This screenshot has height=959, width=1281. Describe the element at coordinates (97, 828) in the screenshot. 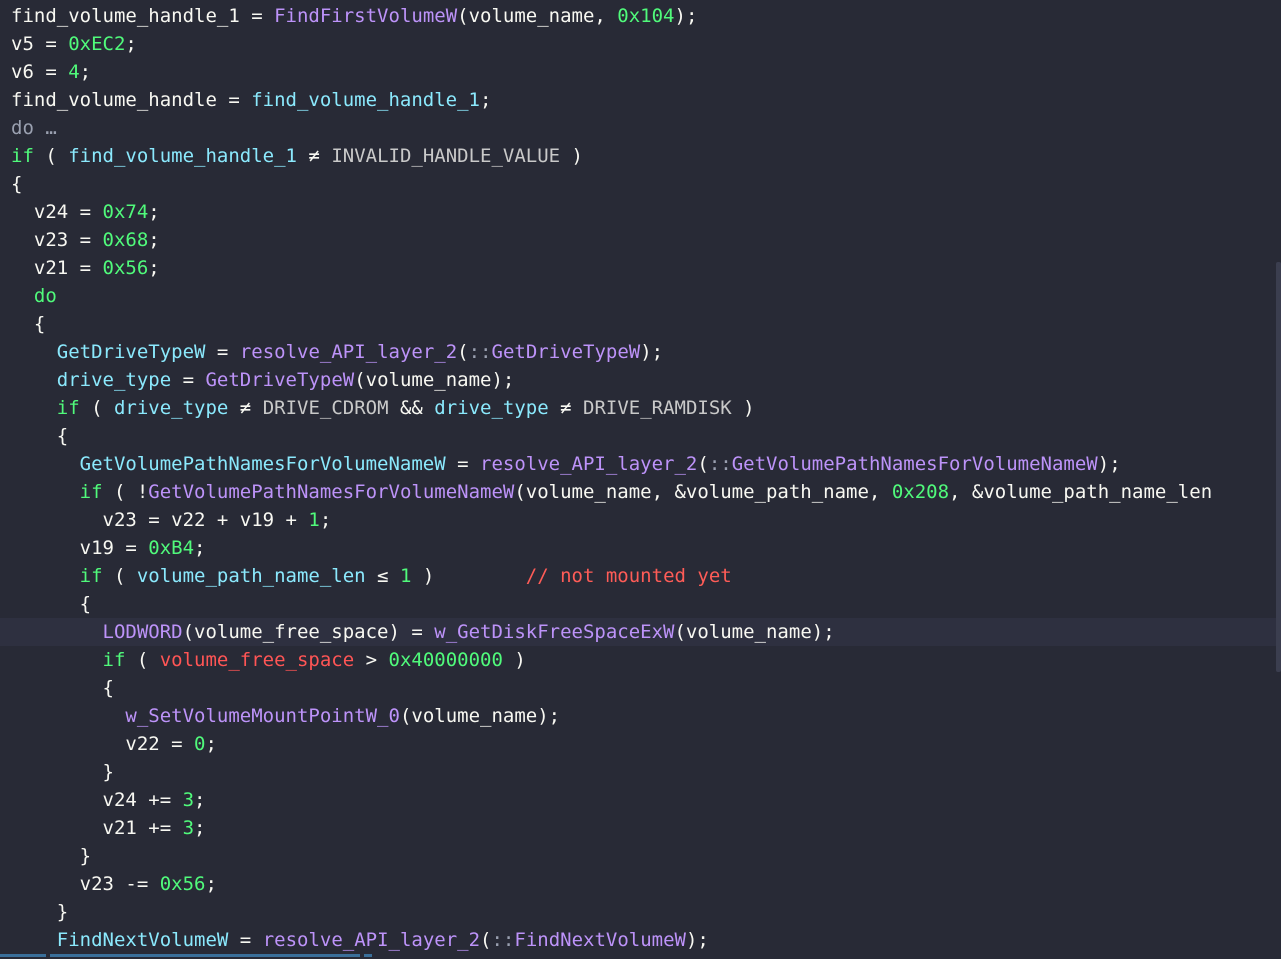

I see `code-token-plain: v21 +=` at that location.